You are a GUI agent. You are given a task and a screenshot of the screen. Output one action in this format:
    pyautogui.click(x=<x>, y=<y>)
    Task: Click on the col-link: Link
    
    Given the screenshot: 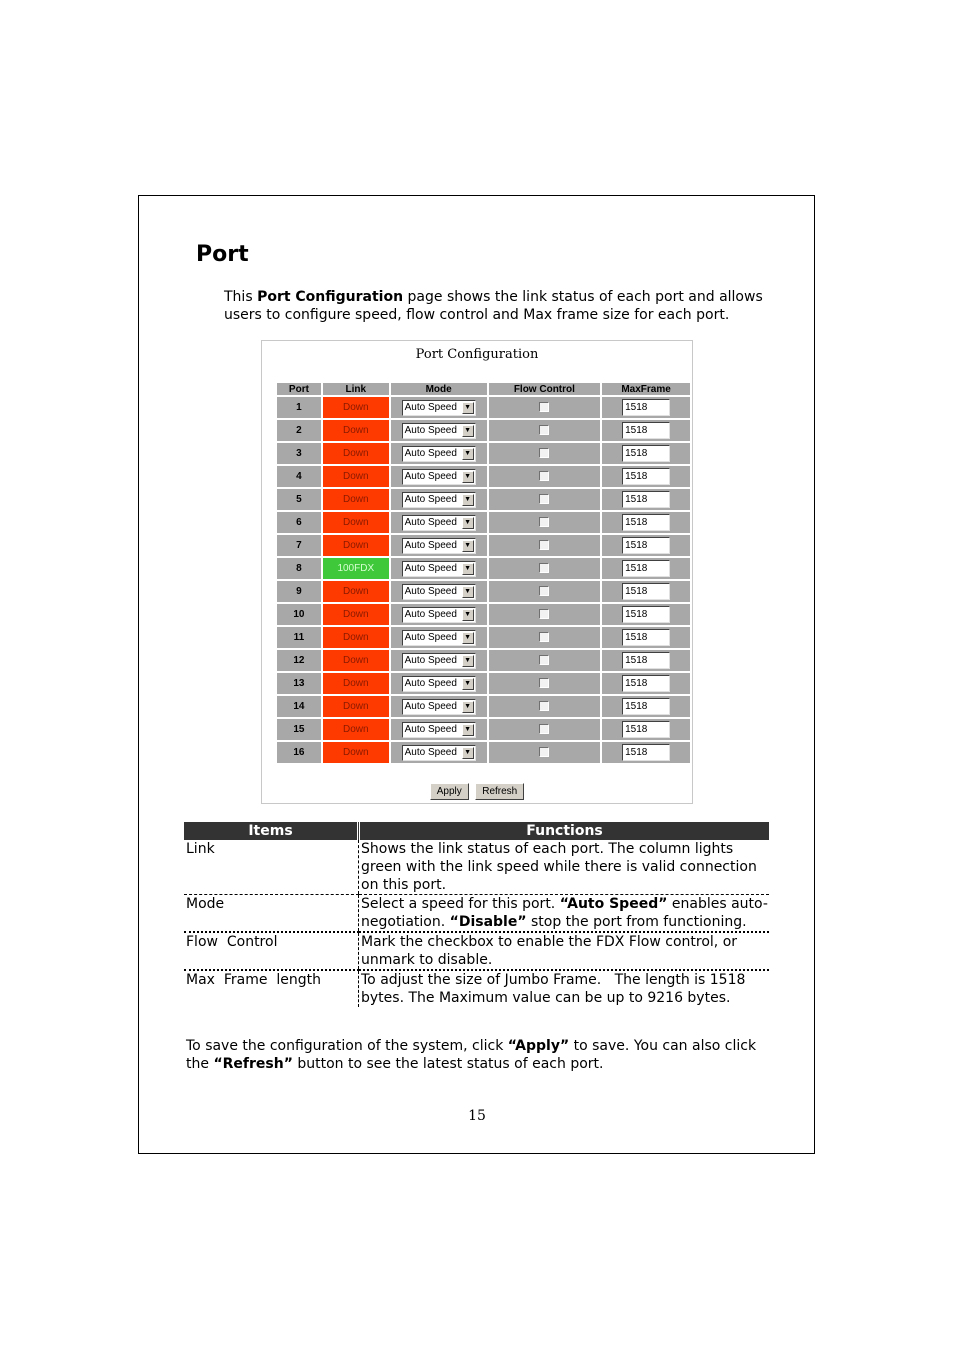 What is the action you would take?
    pyautogui.click(x=355, y=389)
    